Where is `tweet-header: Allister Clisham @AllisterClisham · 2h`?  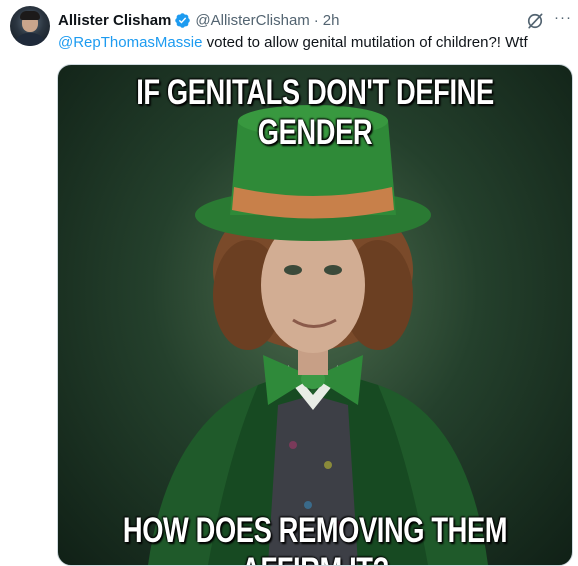
tweet-header: Allister Clisham @AllisterClisham · 2h is located at coordinates (198, 20).